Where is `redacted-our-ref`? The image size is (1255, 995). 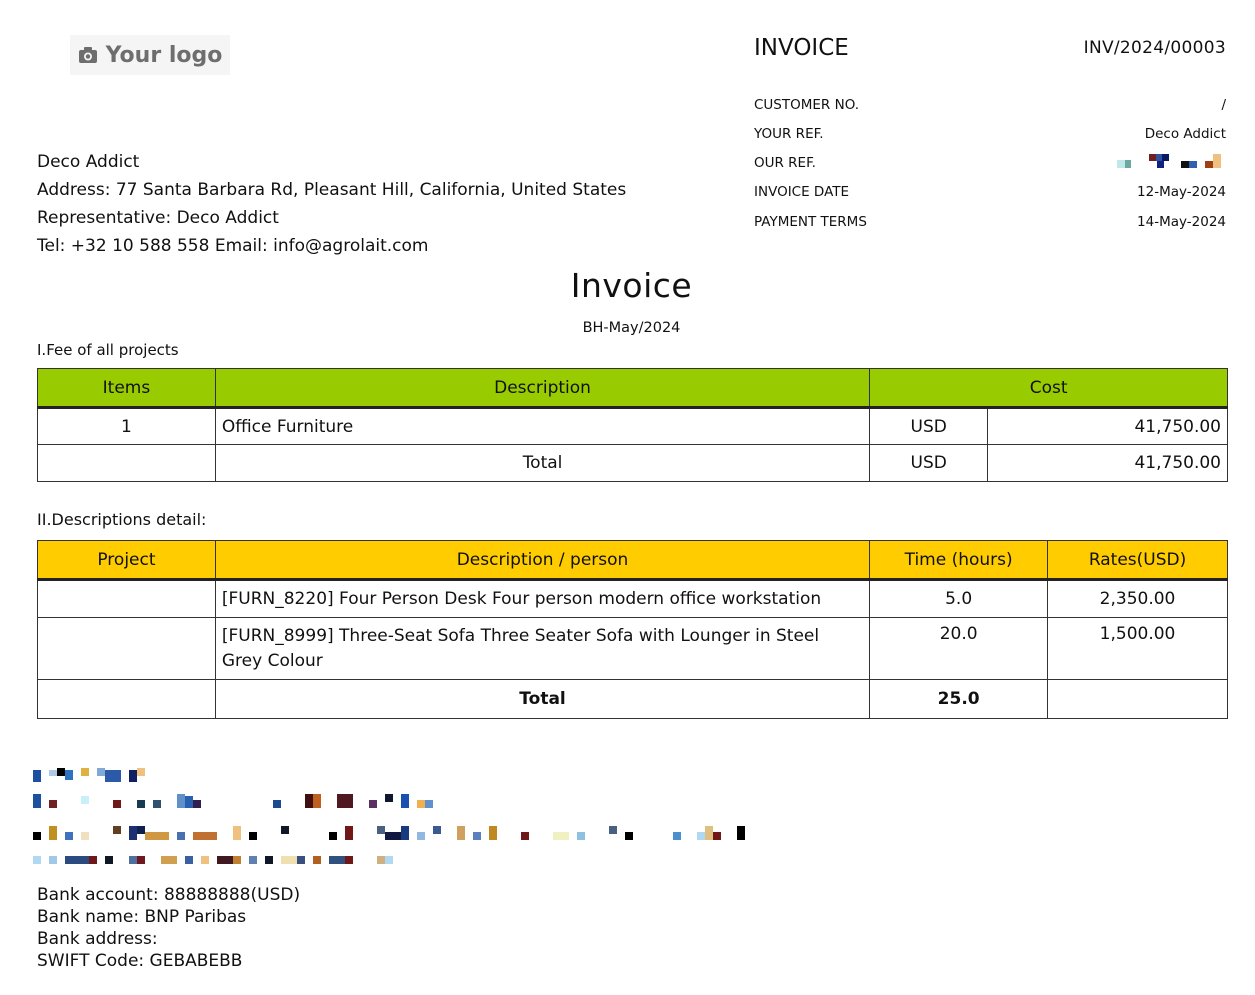 redacted-our-ref is located at coordinates (1172, 162).